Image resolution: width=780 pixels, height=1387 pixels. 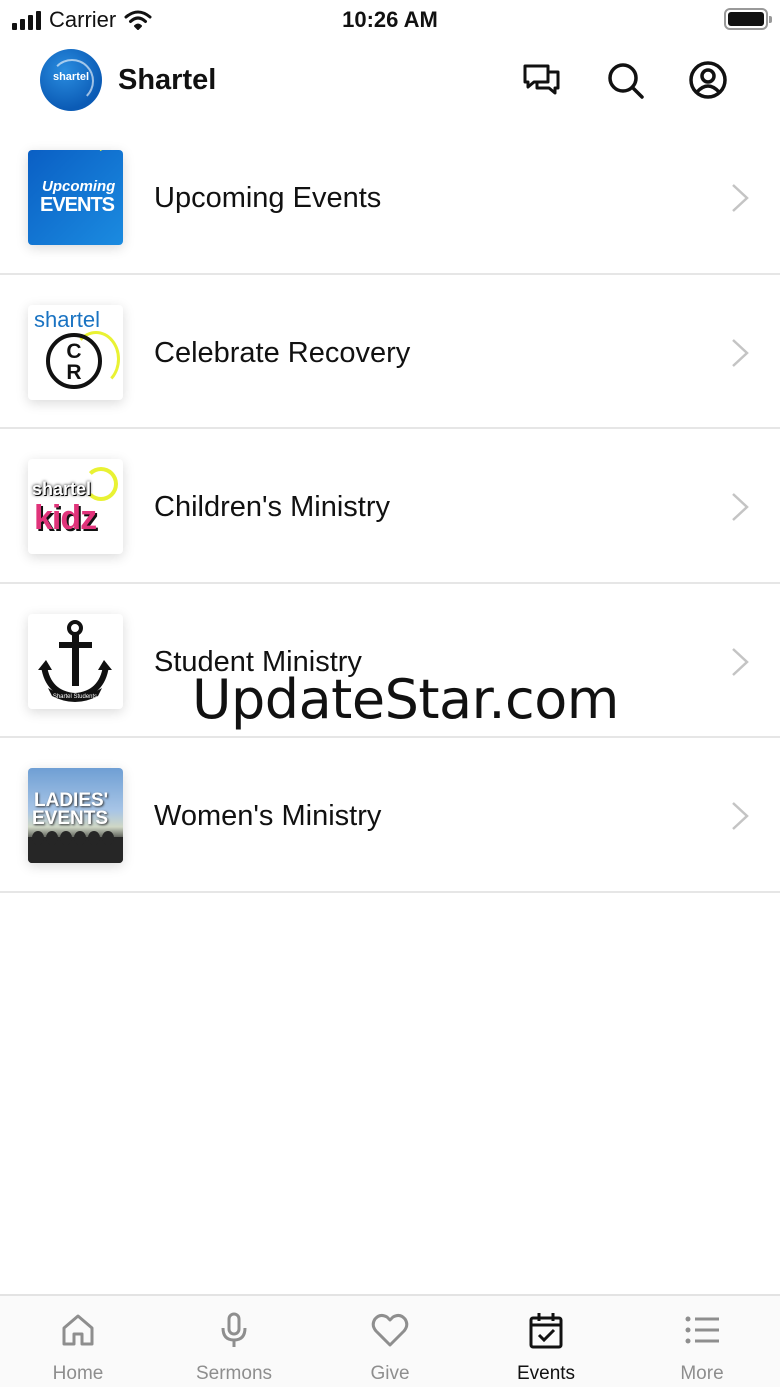 I want to click on student-ministry-thumbnail: Shartel Students, so click(x=75, y=661).